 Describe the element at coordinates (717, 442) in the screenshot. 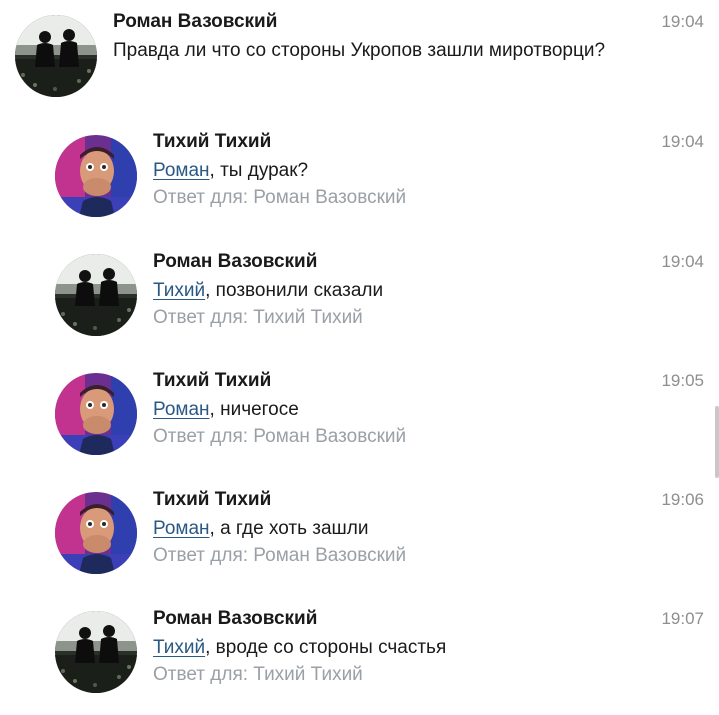

I see `scrollbar` at that location.